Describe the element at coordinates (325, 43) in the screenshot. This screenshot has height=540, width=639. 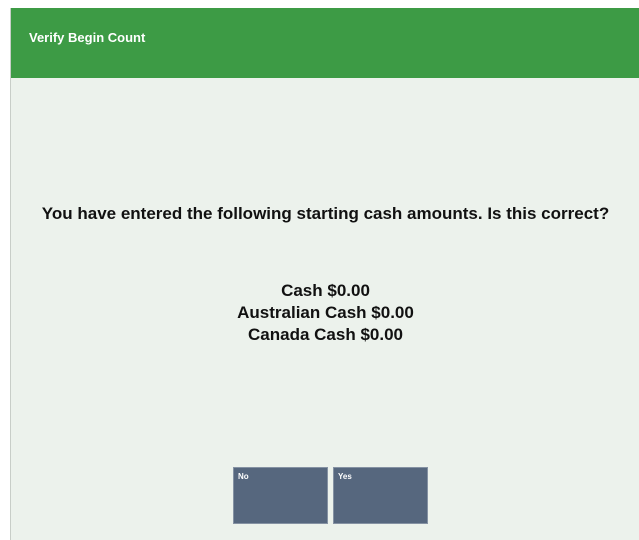
I see `title-bar: Verify Begin Count` at that location.